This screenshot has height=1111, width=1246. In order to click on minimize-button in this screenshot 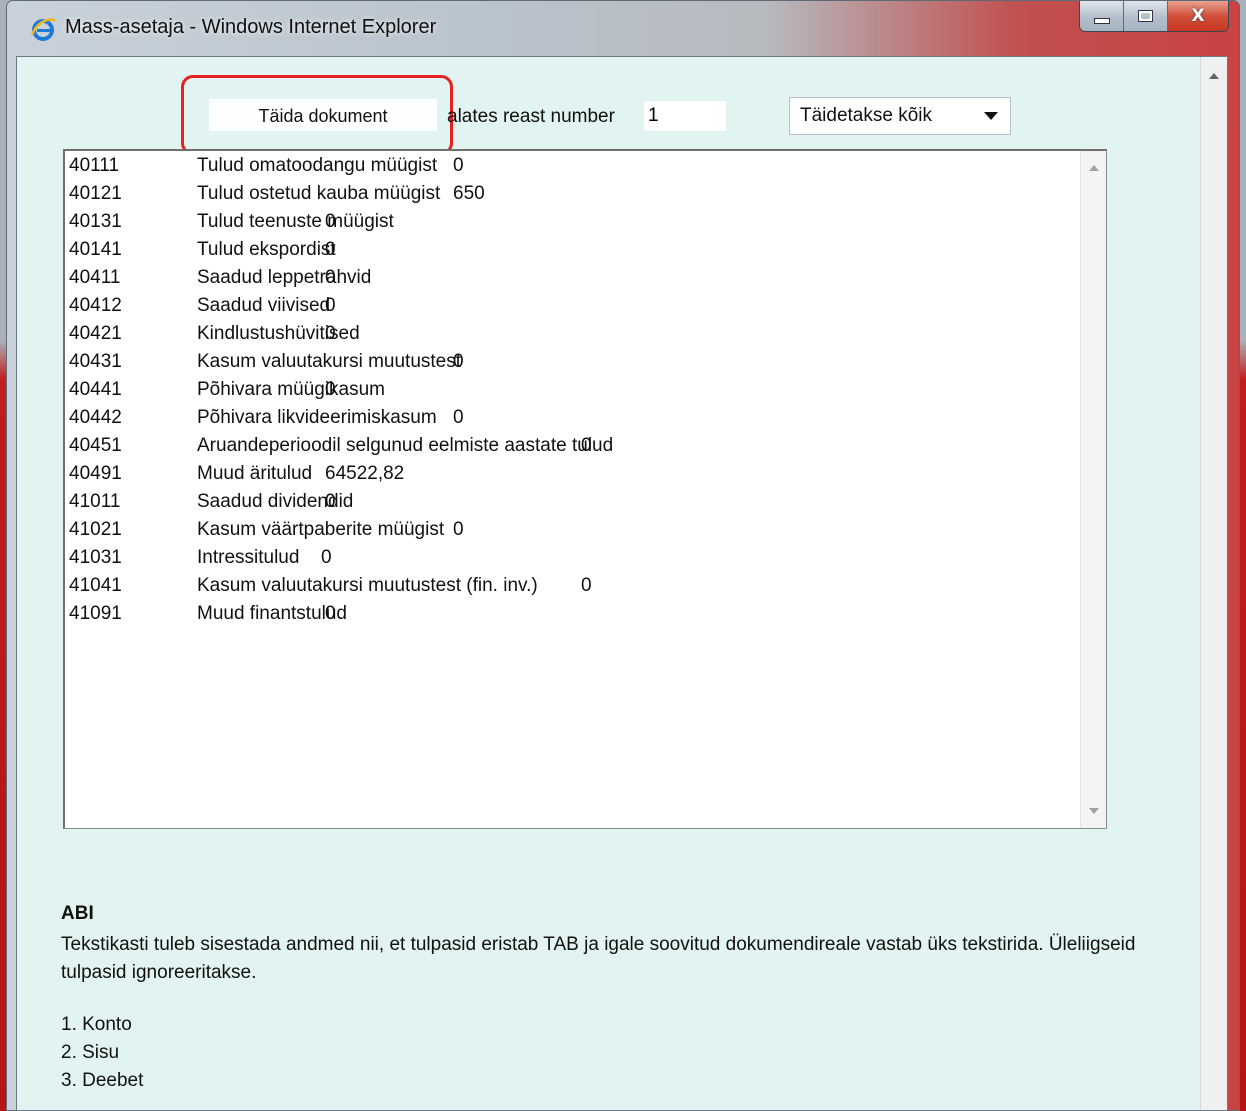, I will do `click(1102, 16)`.